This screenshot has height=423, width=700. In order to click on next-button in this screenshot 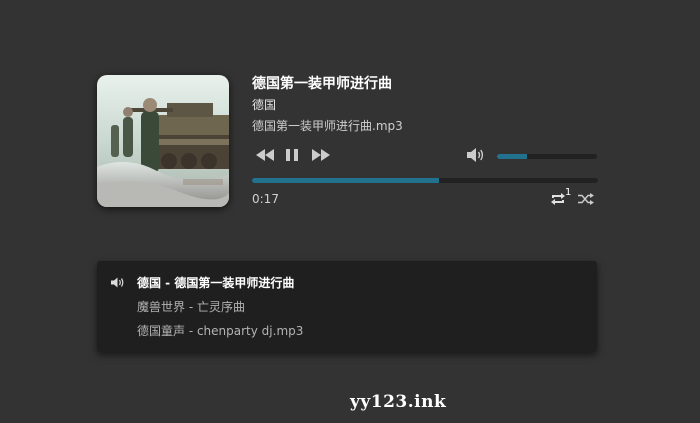, I will do `click(321, 155)`.